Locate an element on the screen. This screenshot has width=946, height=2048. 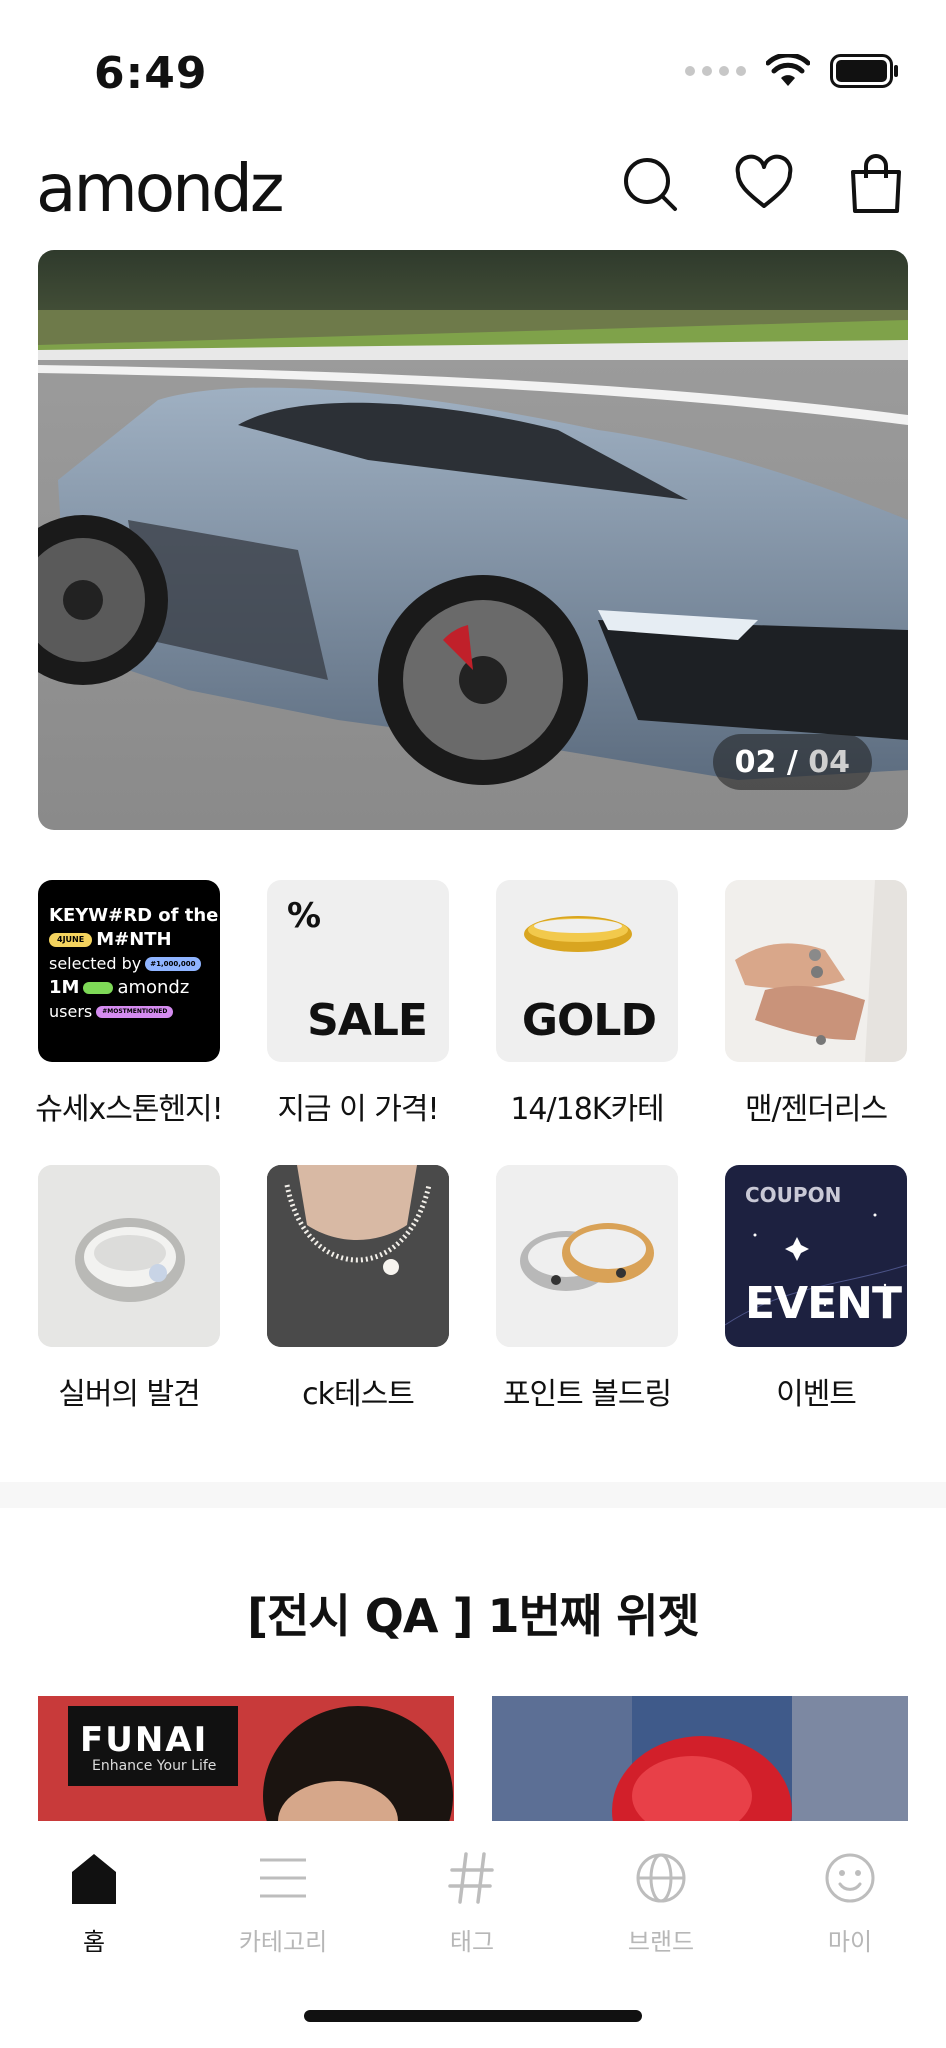
category-label: 맨/젠더리스 is located at coordinates (816, 1109).